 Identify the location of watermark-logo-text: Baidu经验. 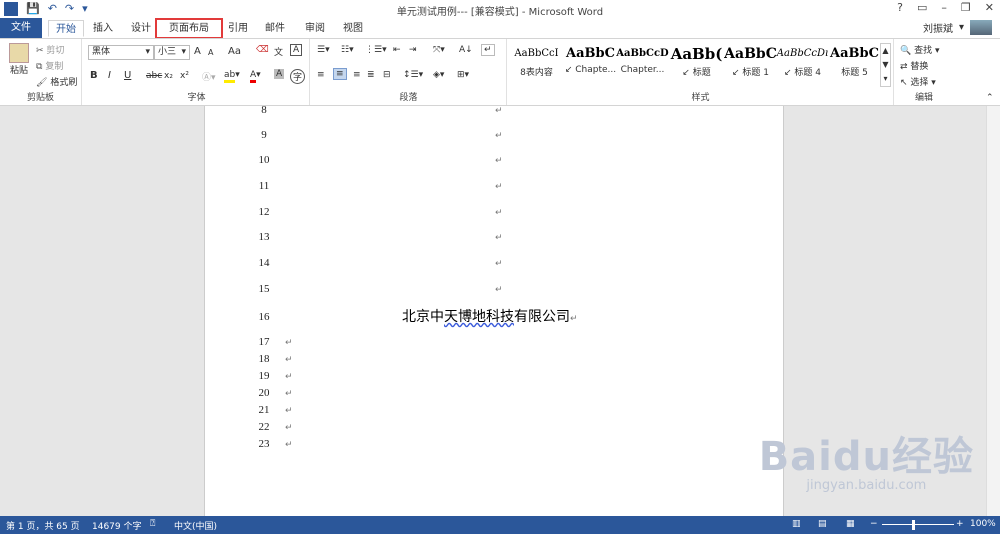
(866, 457).